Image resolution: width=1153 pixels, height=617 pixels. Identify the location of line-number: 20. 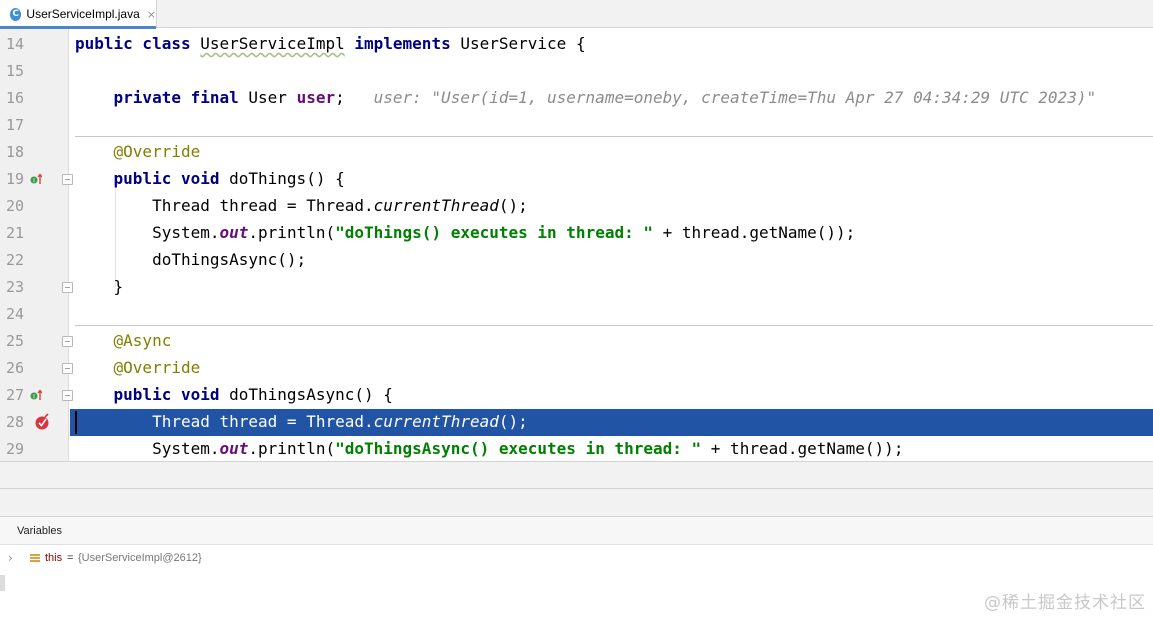
(15, 206).